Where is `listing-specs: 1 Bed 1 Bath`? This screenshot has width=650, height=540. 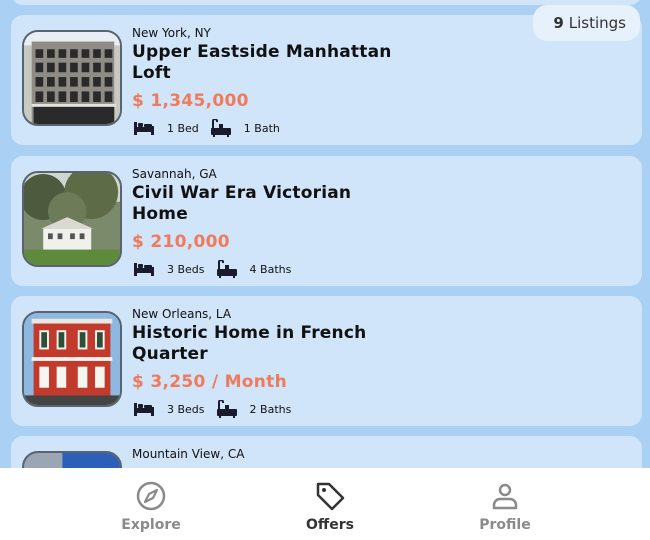
listing-specs: 1 Bed 1 Bath is located at coordinates (213, 128).